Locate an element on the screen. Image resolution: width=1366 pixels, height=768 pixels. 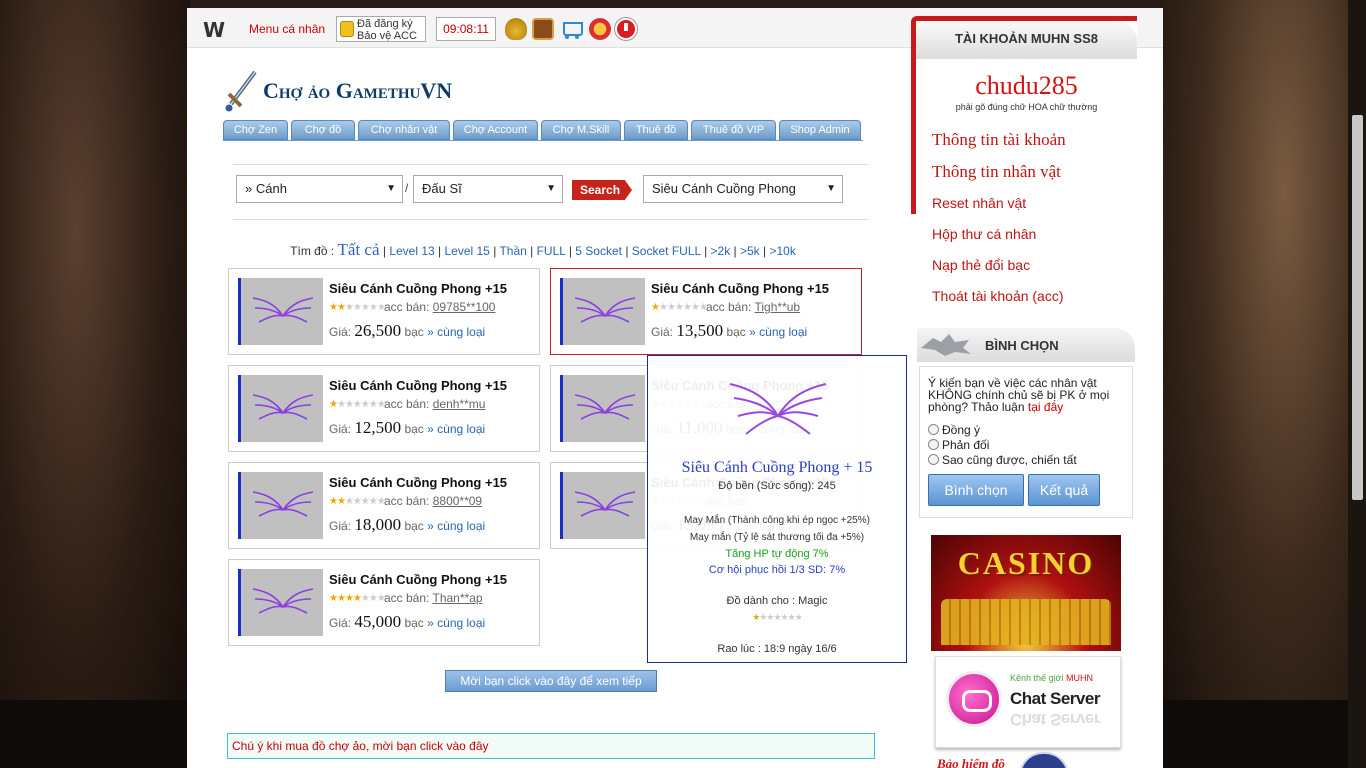
item-seller: acc bán: 8800**09 is located at coordinates (433, 501).